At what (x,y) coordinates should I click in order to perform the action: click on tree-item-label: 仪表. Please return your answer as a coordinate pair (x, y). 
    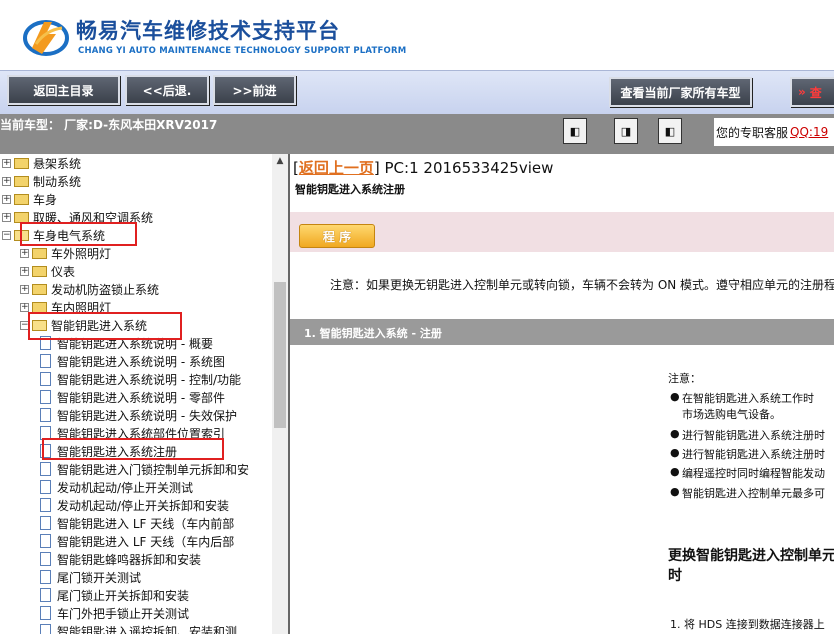
    Looking at the image, I should click on (63, 271).